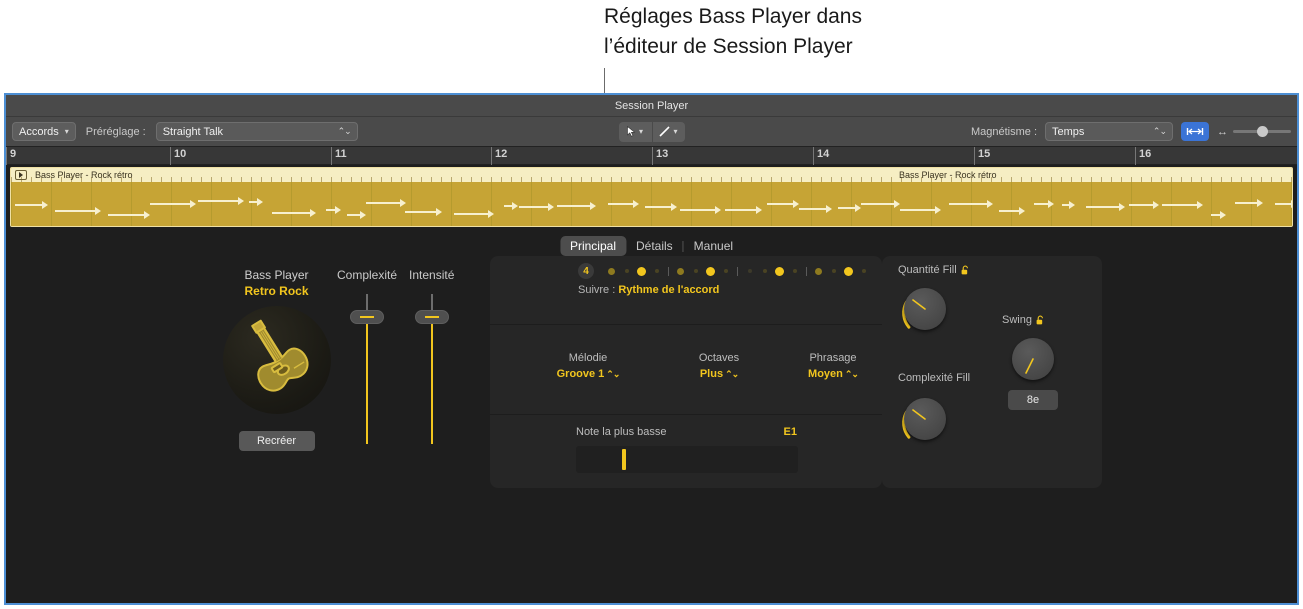 The width and height of the screenshot is (1303, 609). What do you see at coordinates (44, 131) in the screenshot?
I see `chords-button: Accords ▾` at bounding box center [44, 131].